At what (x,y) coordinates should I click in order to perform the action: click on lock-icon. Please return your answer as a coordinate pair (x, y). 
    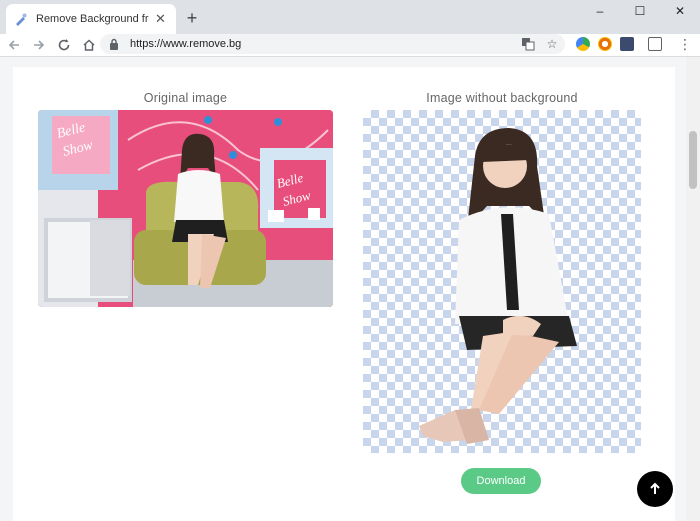
    Looking at the image, I should click on (114, 44).